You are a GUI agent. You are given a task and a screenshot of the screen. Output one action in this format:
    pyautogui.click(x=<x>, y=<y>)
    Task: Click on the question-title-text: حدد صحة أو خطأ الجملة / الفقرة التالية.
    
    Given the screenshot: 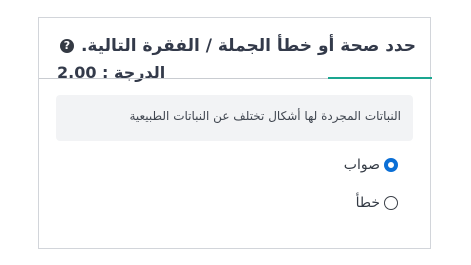 What is the action you would take?
    pyautogui.click(x=248, y=46)
    